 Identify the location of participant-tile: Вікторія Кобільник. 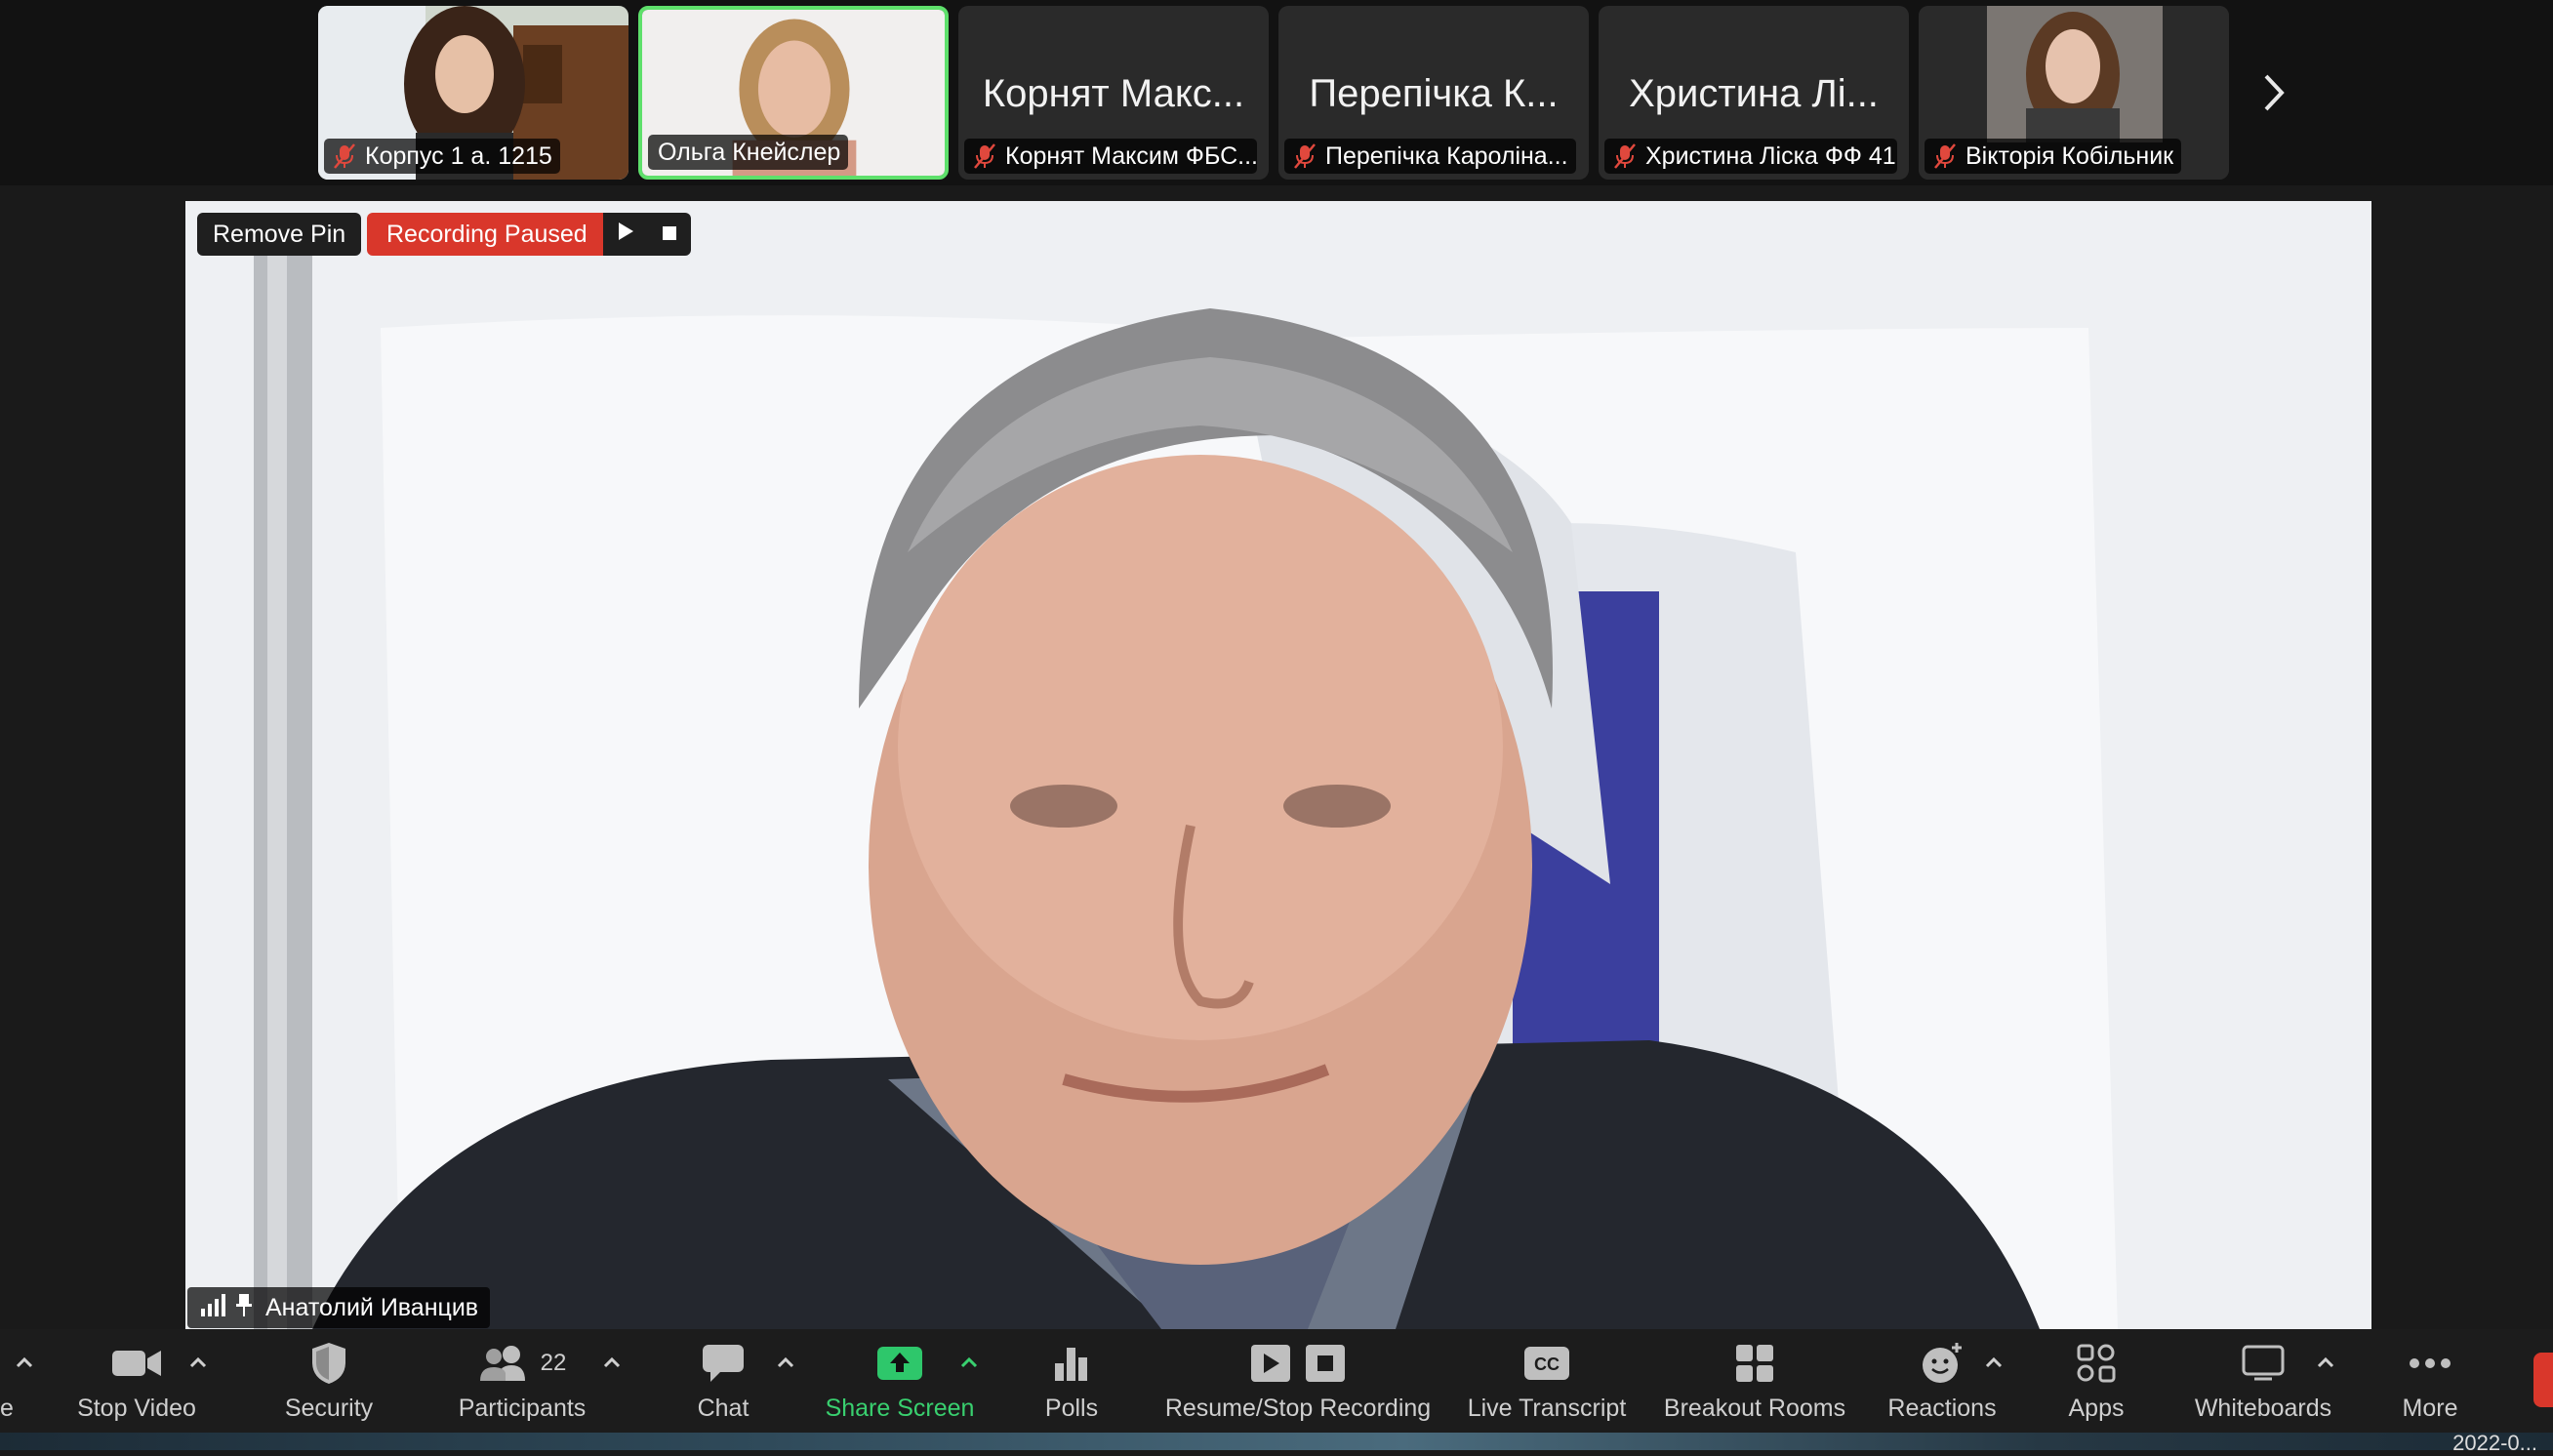
(2074, 93).